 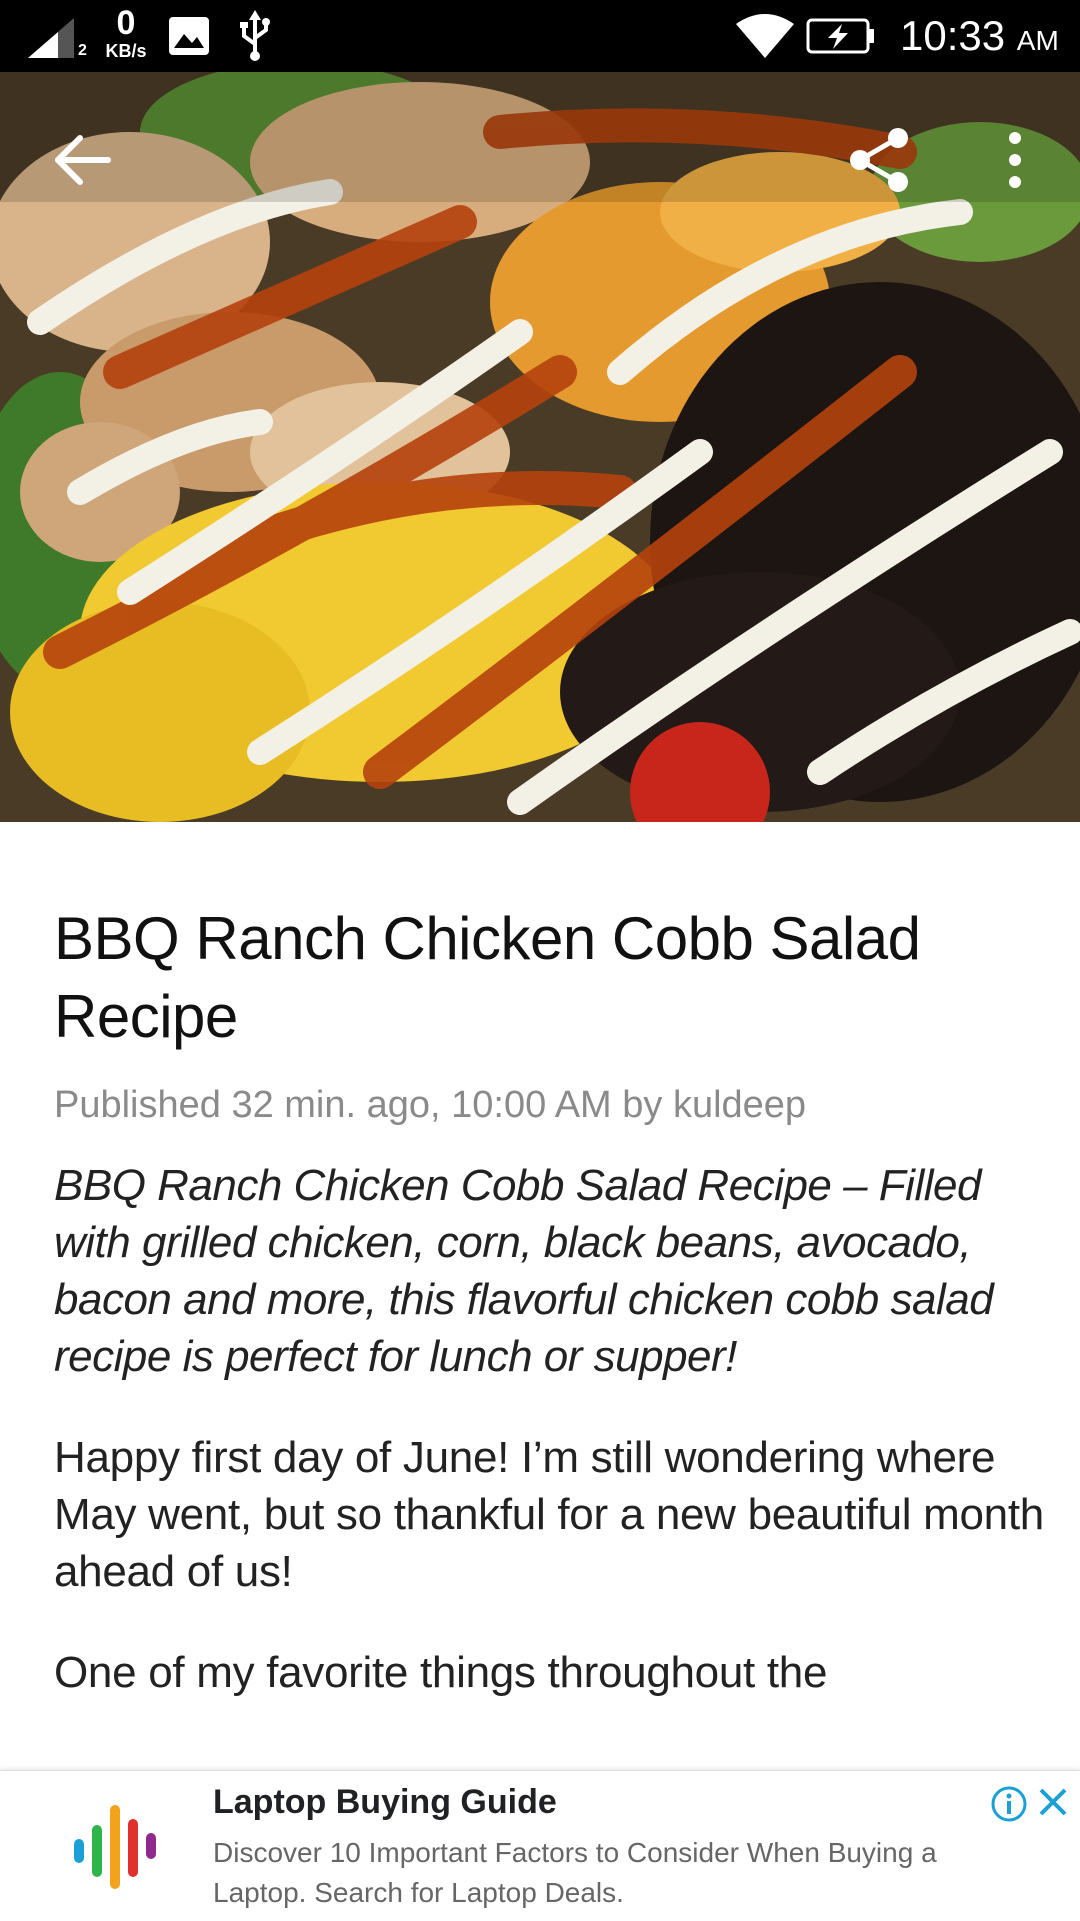 What do you see at coordinates (1009, 1804) in the screenshot?
I see `ad-info-icon` at bounding box center [1009, 1804].